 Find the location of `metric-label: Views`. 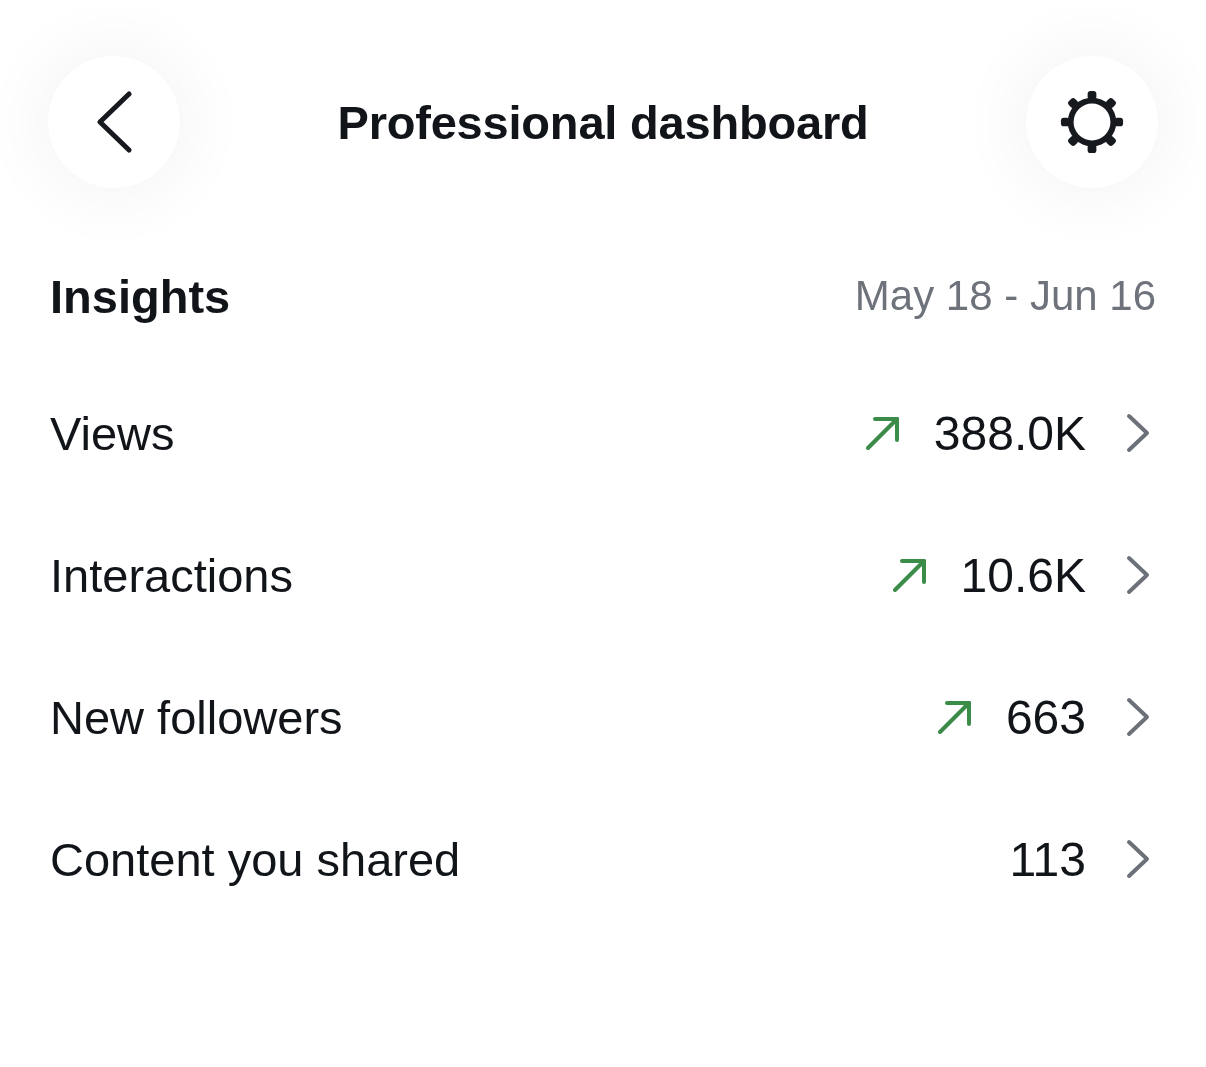

metric-label: Views is located at coordinates (112, 433).